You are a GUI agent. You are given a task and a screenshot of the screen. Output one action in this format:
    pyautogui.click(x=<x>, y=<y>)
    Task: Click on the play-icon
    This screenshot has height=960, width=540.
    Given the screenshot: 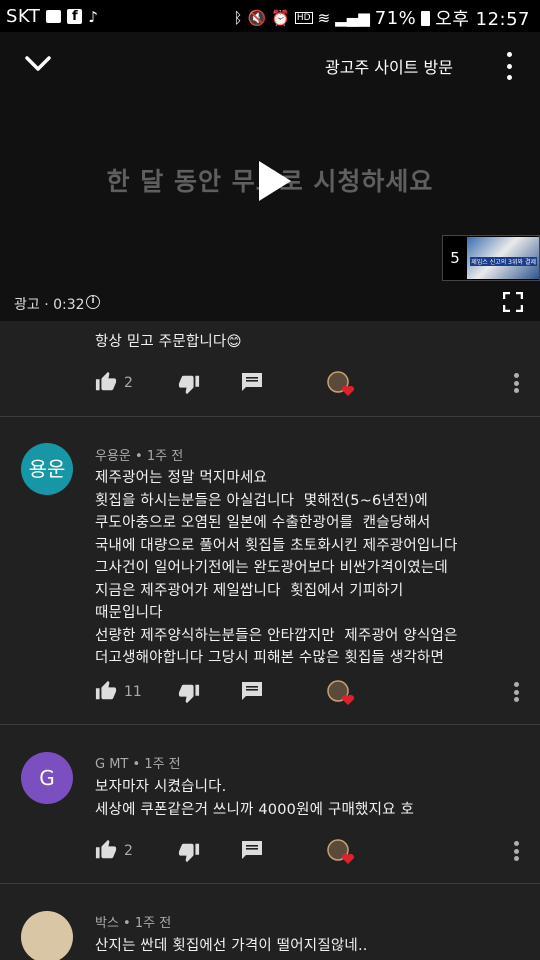 What is the action you would take?
    pyautogui.click(x=275, y=181)
    